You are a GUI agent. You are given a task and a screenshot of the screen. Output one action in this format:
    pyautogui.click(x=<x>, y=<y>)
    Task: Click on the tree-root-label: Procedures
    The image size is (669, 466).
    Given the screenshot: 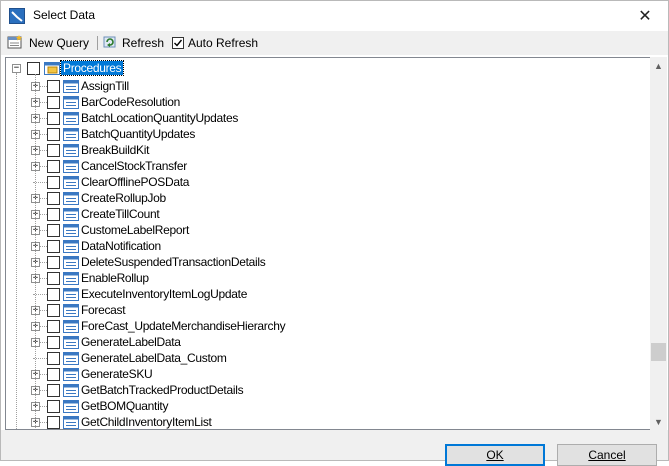 What is the action you would take?
    pyautogui.click(x=92, y=68)
    